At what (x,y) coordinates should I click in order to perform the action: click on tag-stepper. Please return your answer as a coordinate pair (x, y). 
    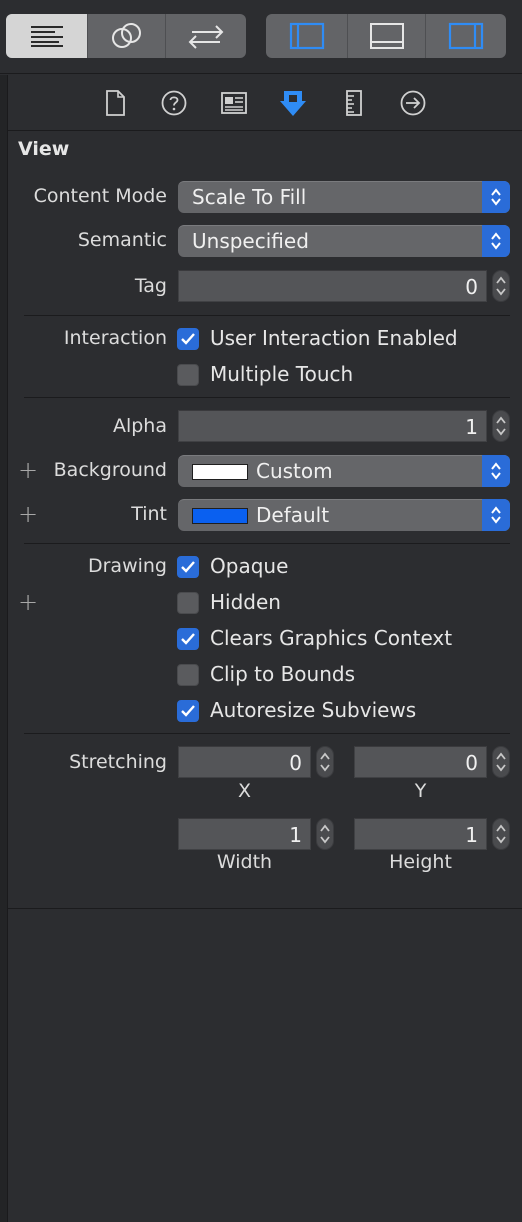
    Looking at the image, I should click on (501, 286).